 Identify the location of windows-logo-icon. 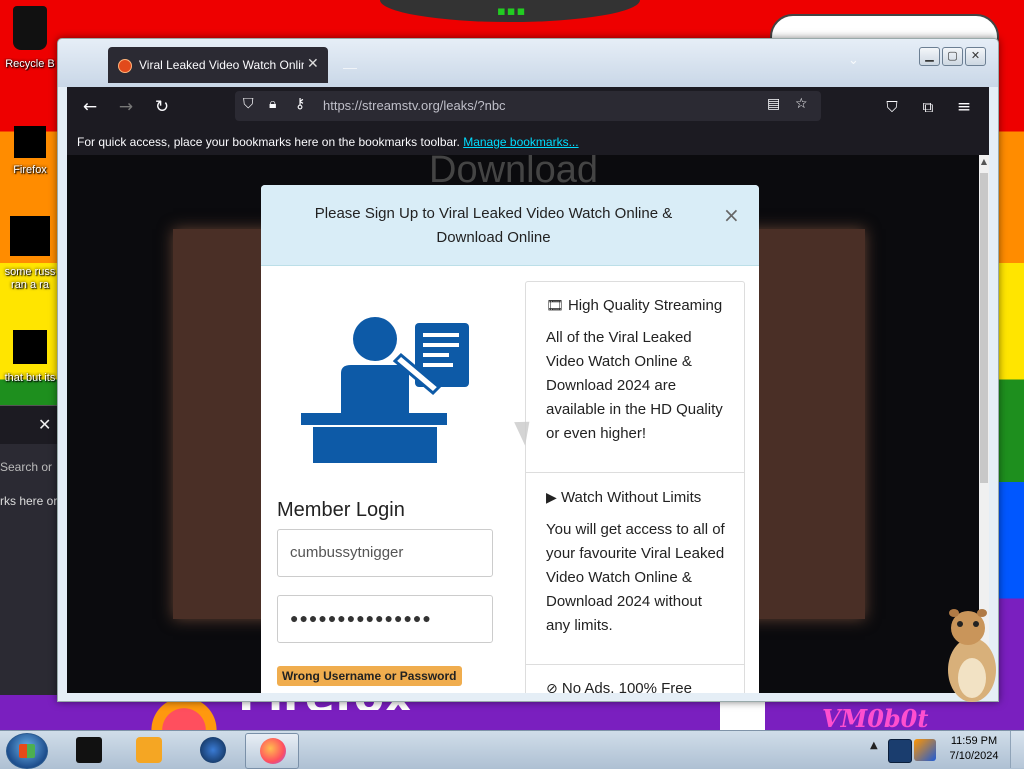
(27, 751).